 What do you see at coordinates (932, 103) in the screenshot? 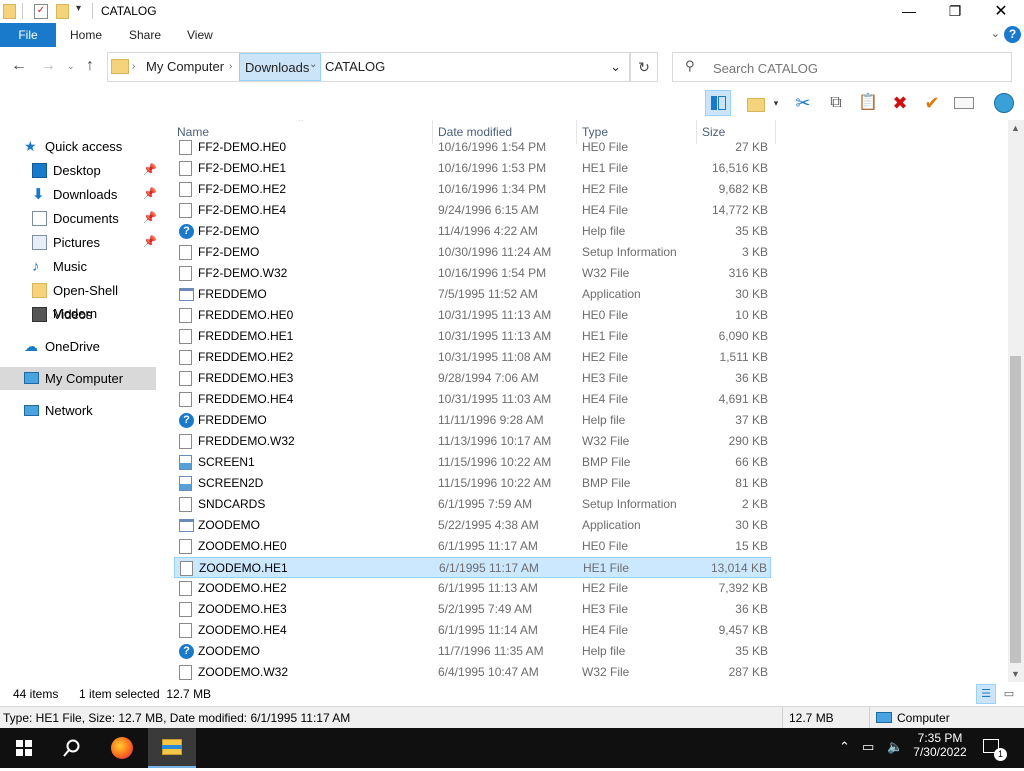
I see `properties-icon: ✔` at bounding box center [932, 103].